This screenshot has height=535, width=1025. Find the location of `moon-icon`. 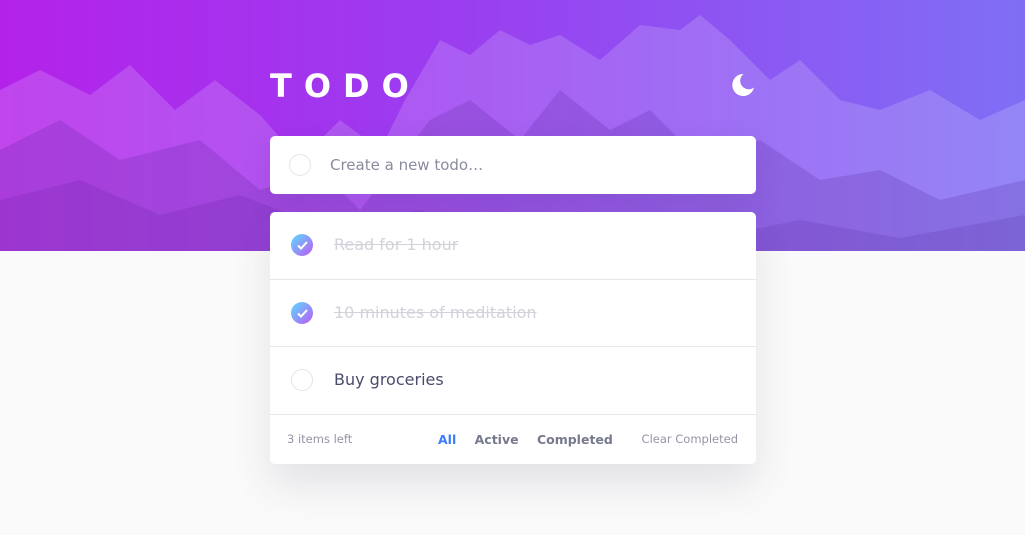

moon-icon is located at coordinates (743, 84).